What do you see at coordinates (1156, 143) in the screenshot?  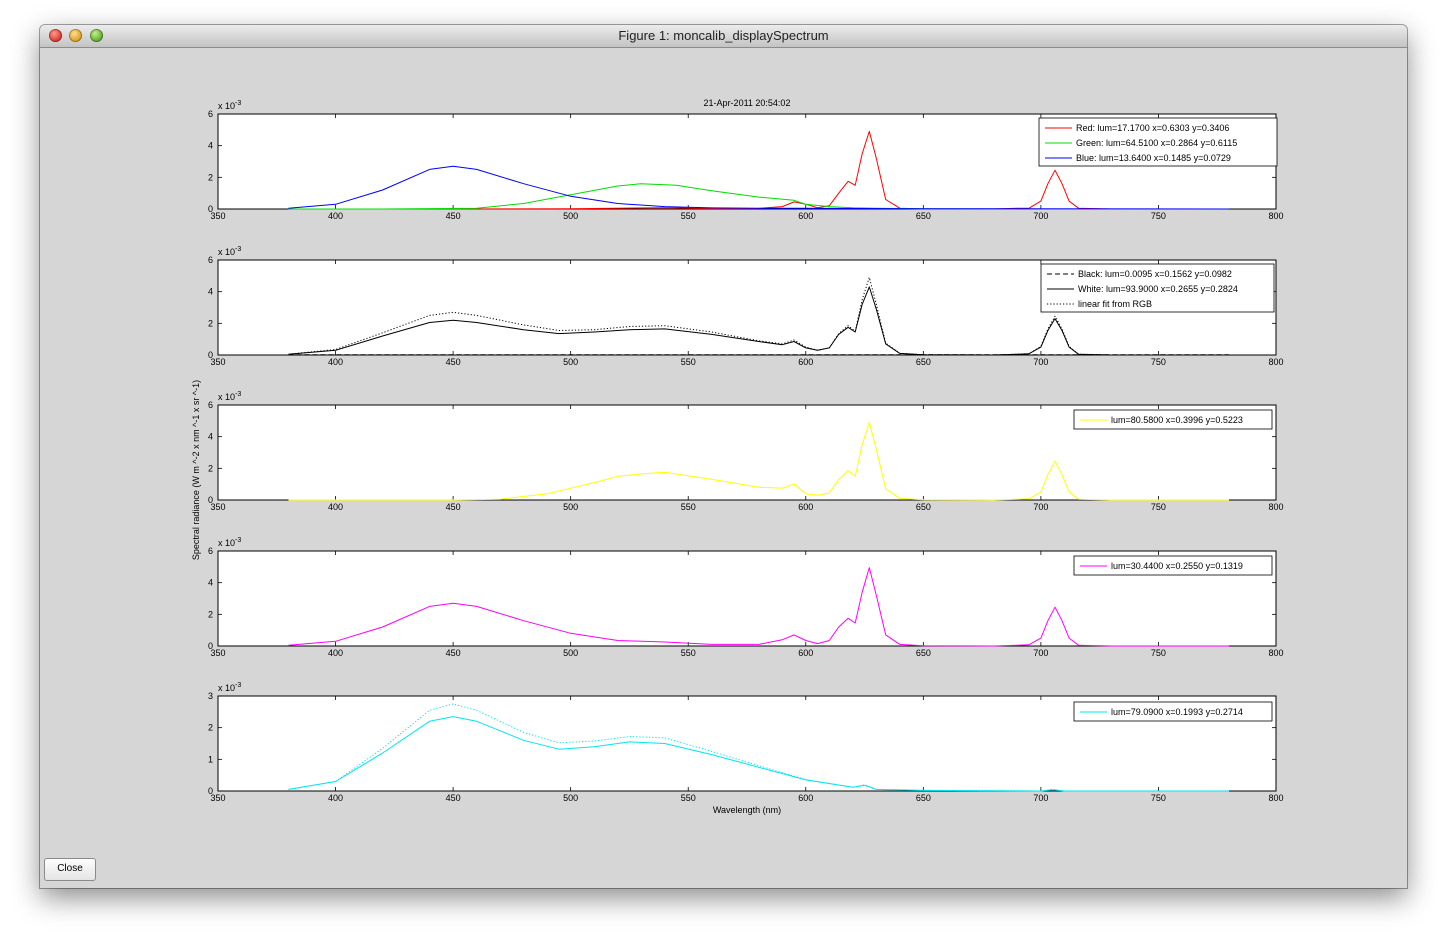 I see `legend-entry: Green: lum=64.5100 x=0.2864 y=0.6115` at bounding box center [1156, 143].